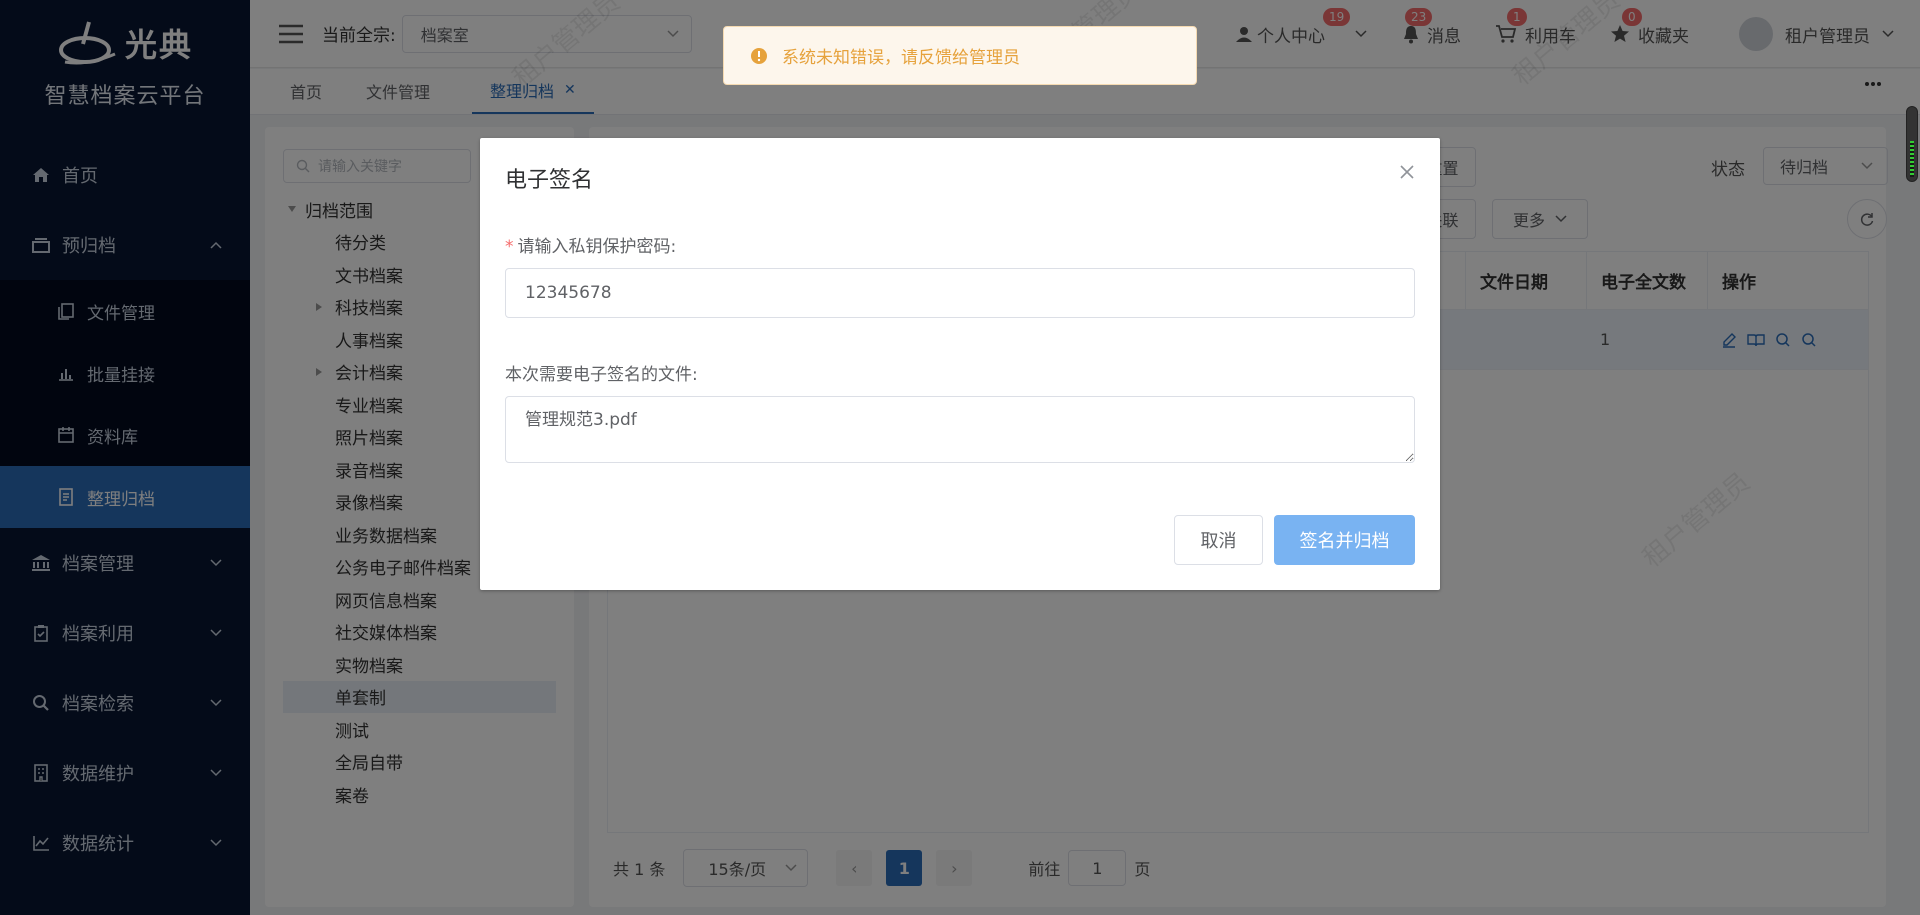 The width and height of the screenshot is (1920, 915). I want to click on dialog-title: 电子签名, so click(549, 180).